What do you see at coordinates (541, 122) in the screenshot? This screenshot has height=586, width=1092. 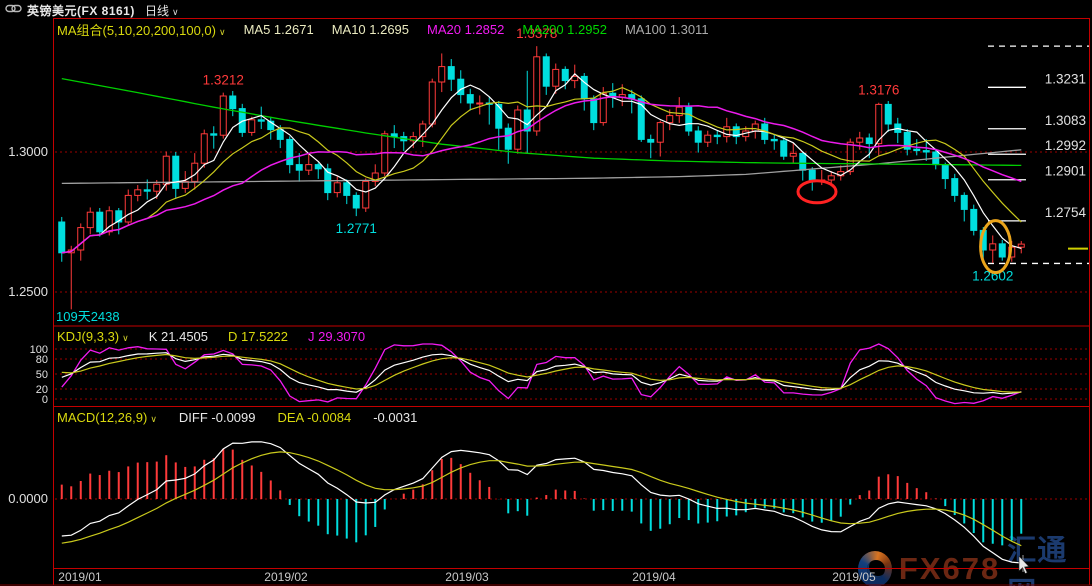 I see `ma200-line` at bounding box center [541, 122].